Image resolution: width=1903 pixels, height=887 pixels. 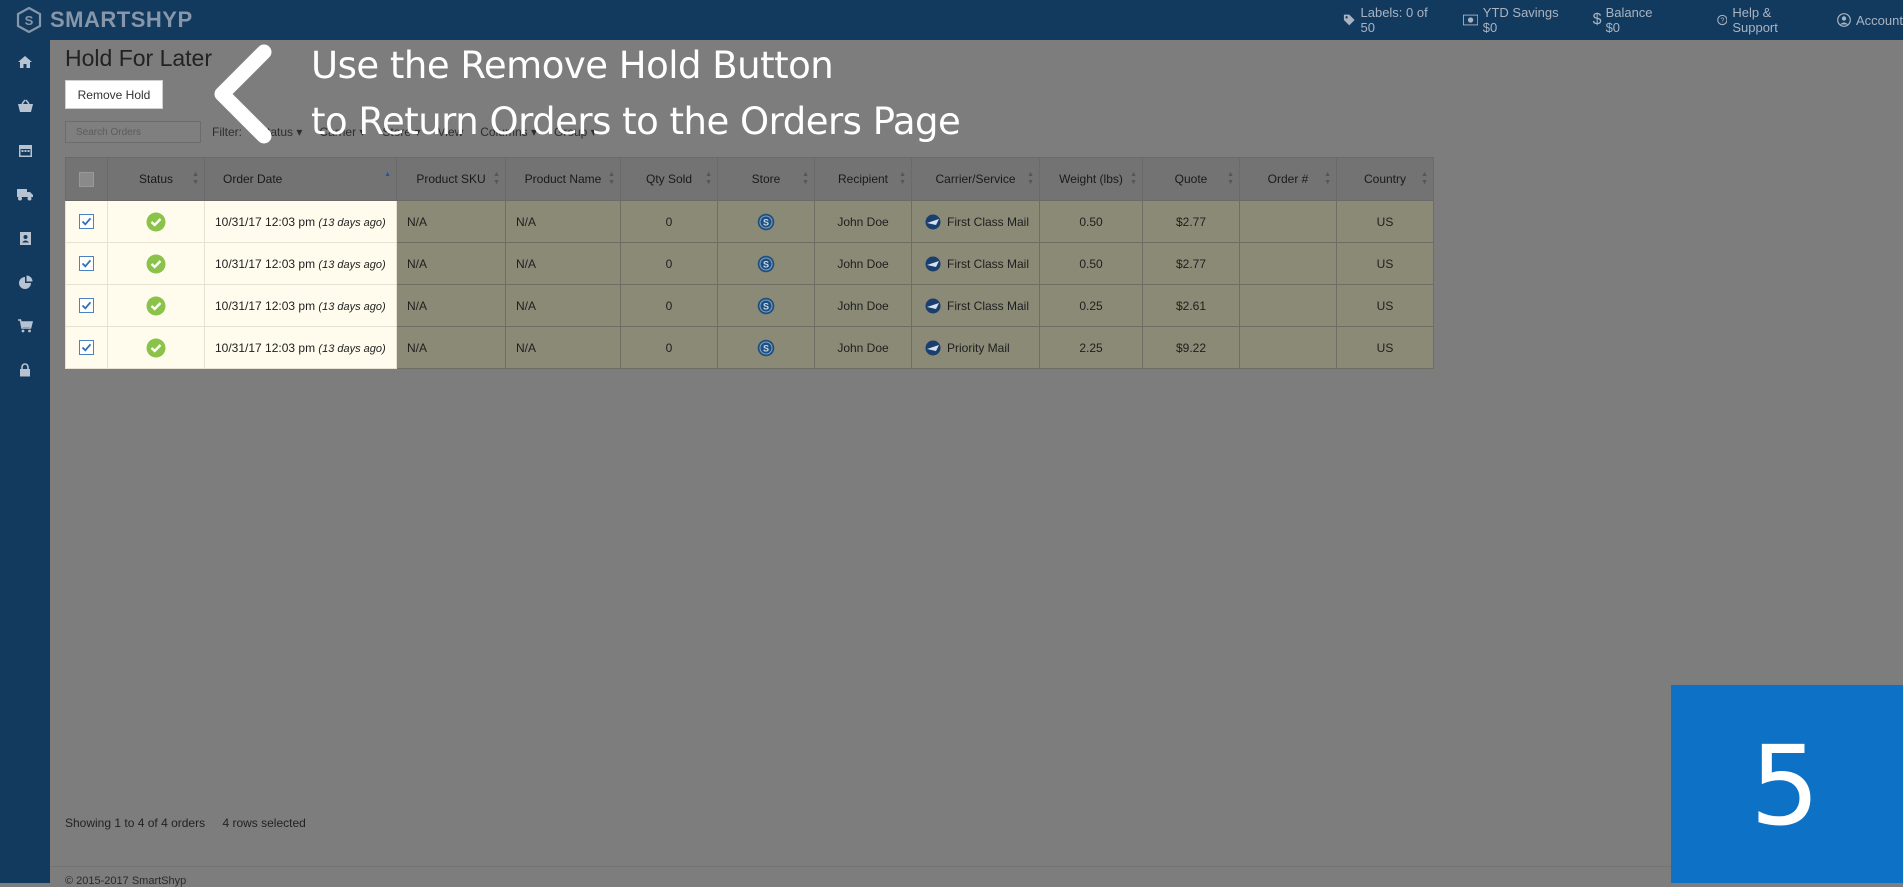 I want to click on dollar-icon: $, so click(x=1597, y=19).